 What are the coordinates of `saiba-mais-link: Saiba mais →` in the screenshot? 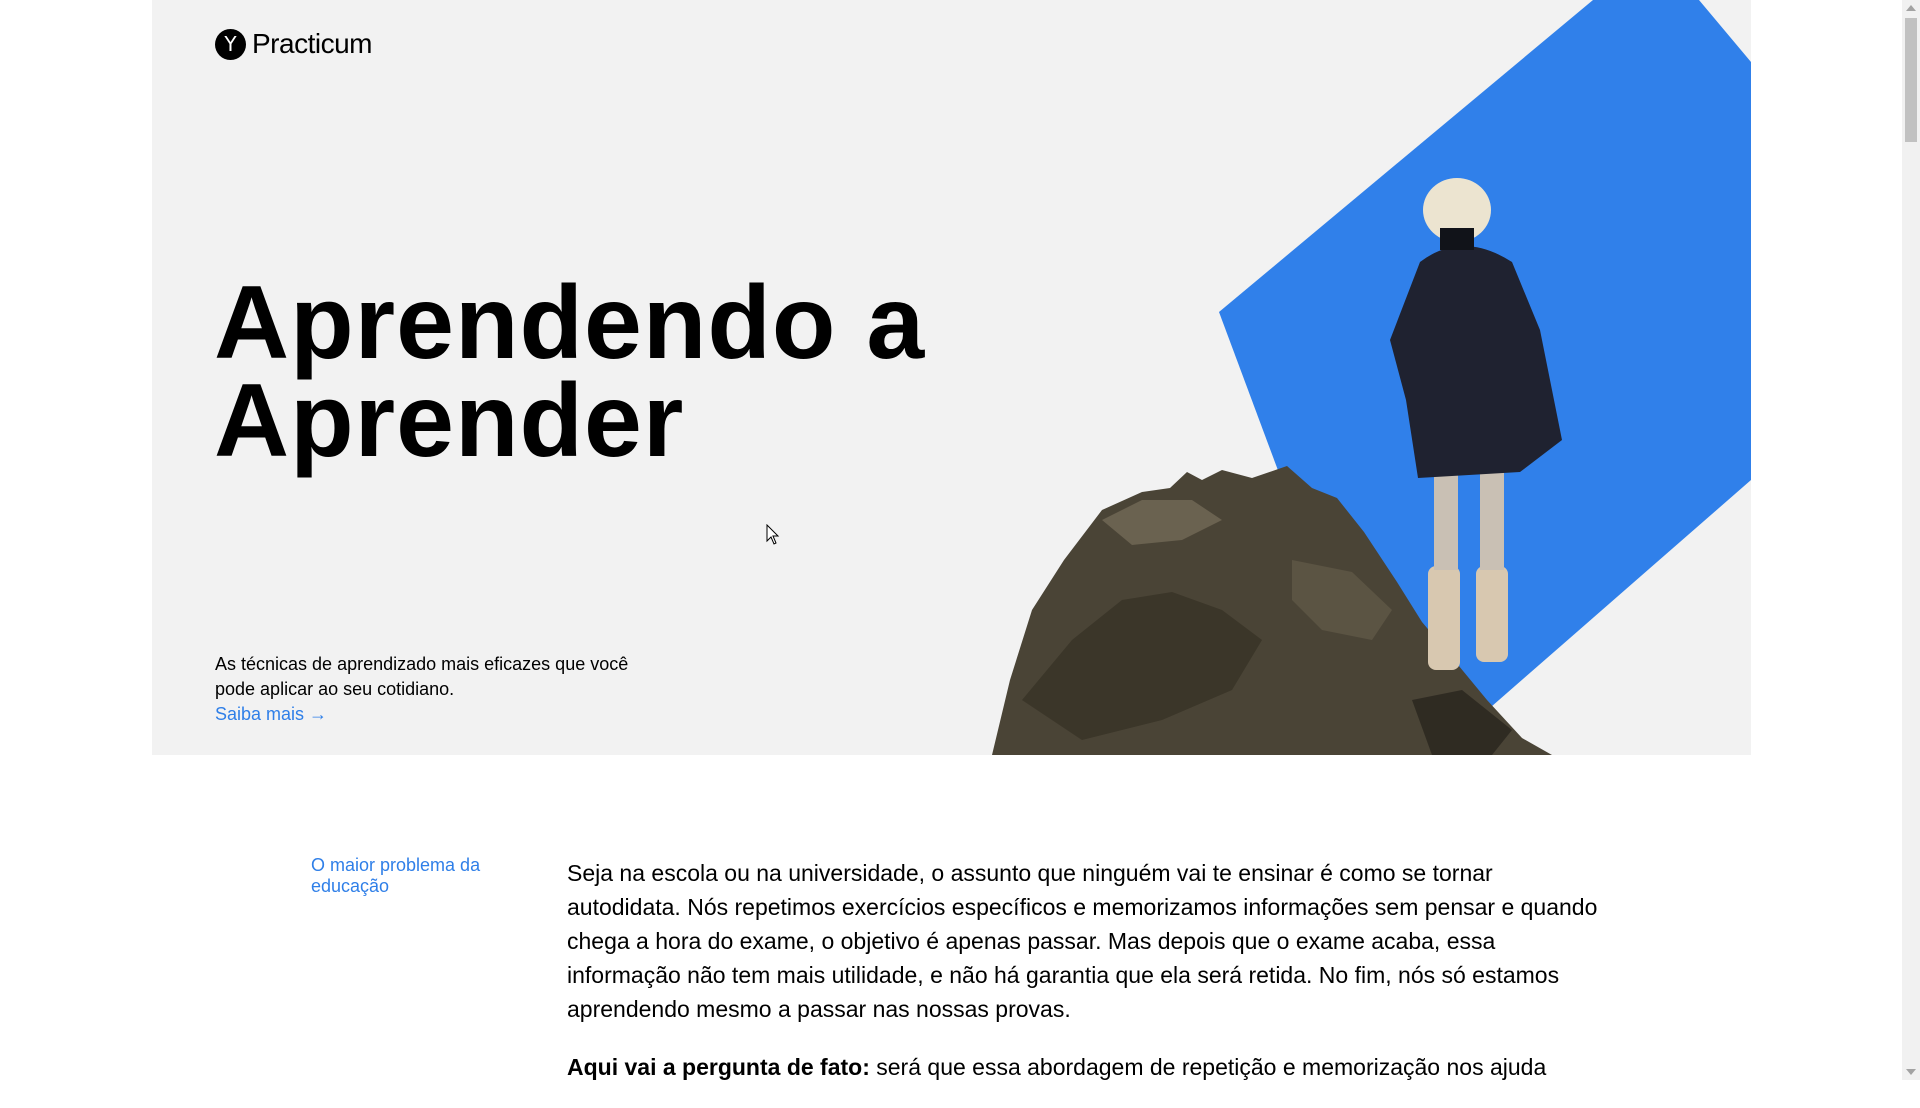 It's located at (425, 714).